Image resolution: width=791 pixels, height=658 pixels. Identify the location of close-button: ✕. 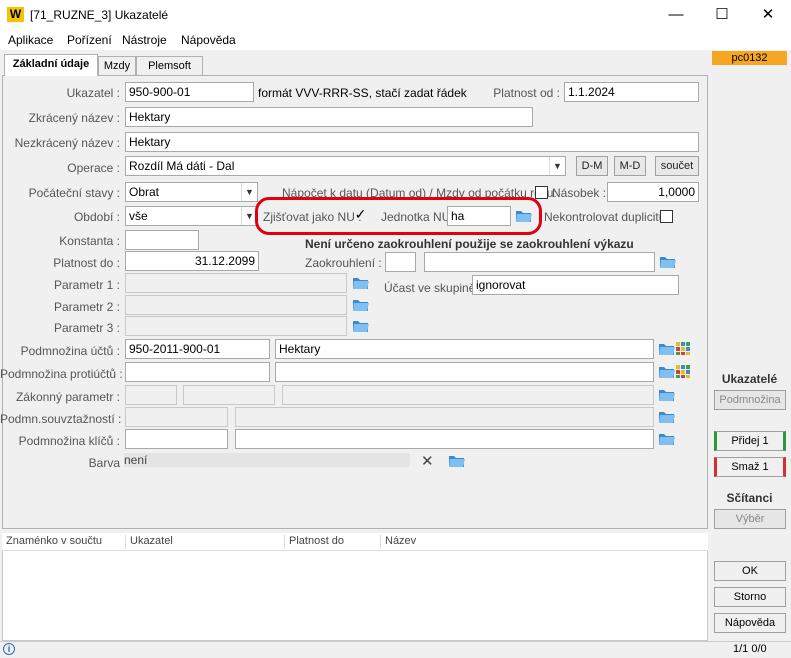
(768, 15).